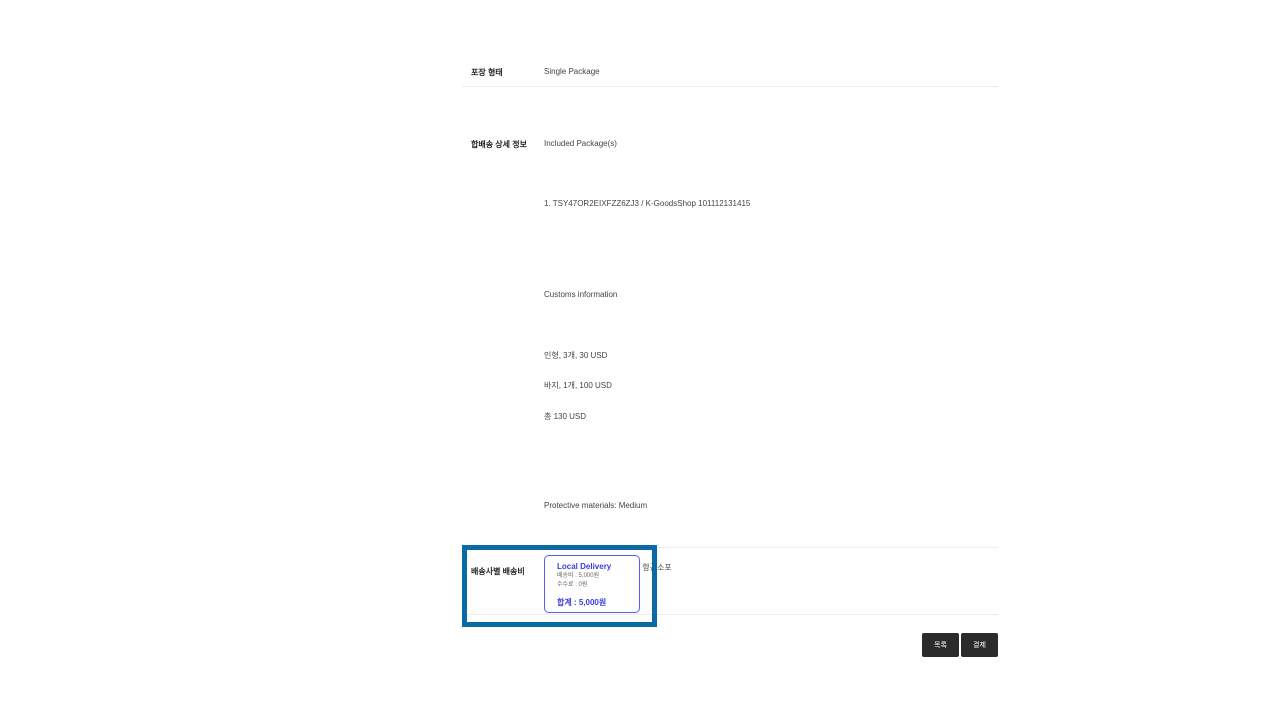 This screenshot has width=1280, height=720. I want to click on protective-materials: Protective materials: Medium, so click(596, 505).